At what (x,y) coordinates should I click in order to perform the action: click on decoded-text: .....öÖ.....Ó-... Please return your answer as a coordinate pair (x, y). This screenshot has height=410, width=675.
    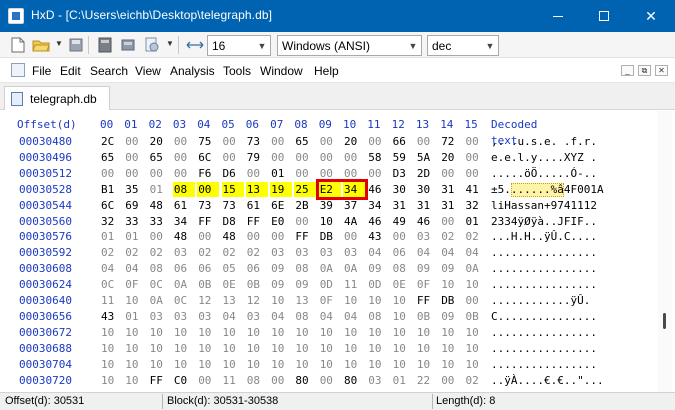
    Looking at the image, I should click on (544, 174).